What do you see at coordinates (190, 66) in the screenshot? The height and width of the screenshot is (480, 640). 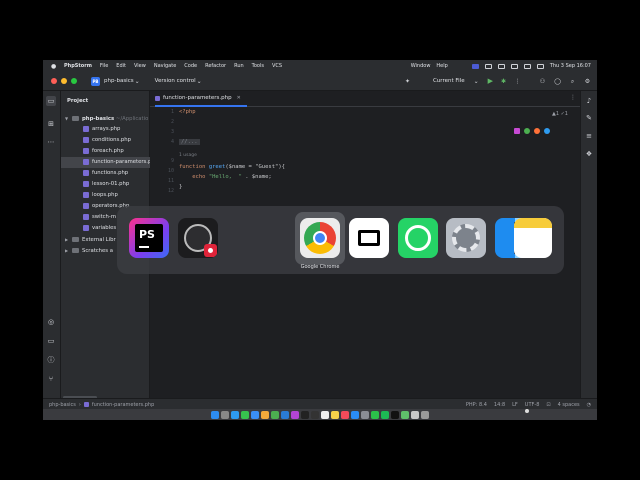 I see `menu-code: Code` at bounding box center [190, 66].